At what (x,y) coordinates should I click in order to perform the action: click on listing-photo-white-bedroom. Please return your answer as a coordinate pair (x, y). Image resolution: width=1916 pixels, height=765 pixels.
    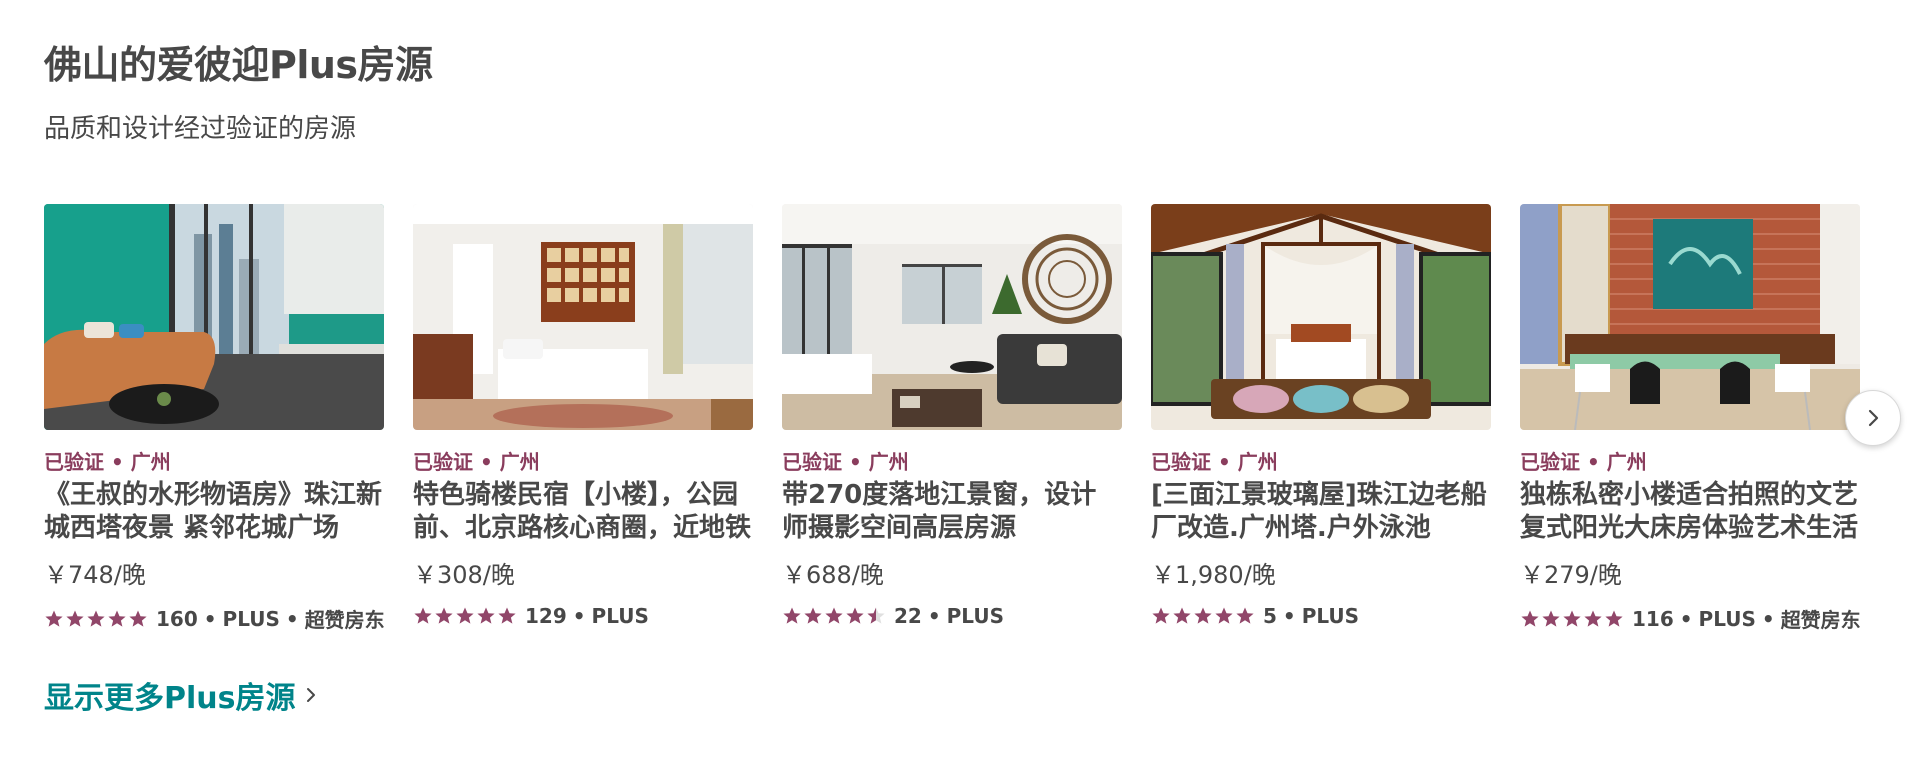
    Looking at the image, I should click on (583, 317).